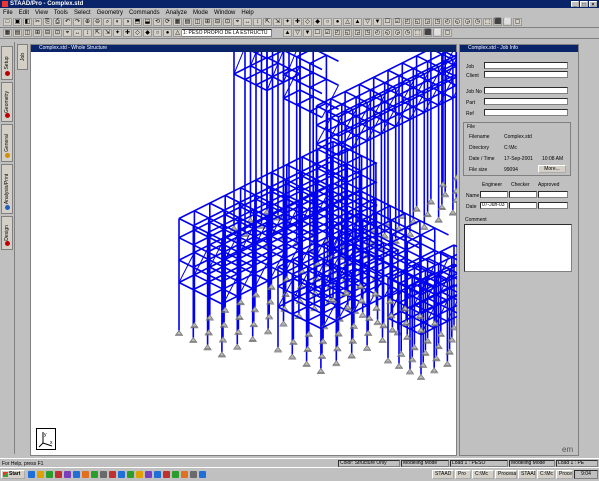 The height and width of the screenshot is (481, 599). Describe the element at coordinates (267, 22) in the screenshot. I see `toolbar-tool-icon: ⇱` at that location.